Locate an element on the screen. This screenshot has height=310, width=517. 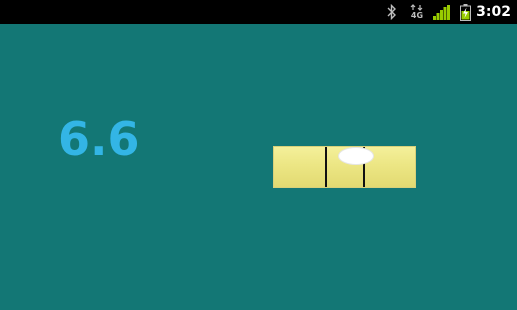
network-4g-icon: 4G is located at coordinates (417, 12).